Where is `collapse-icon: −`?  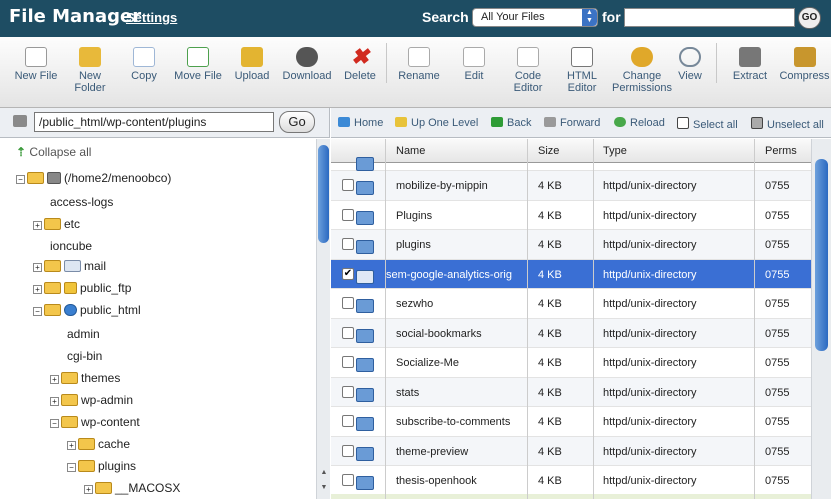 collapse-icon: − is located at coordinates (54, 423).